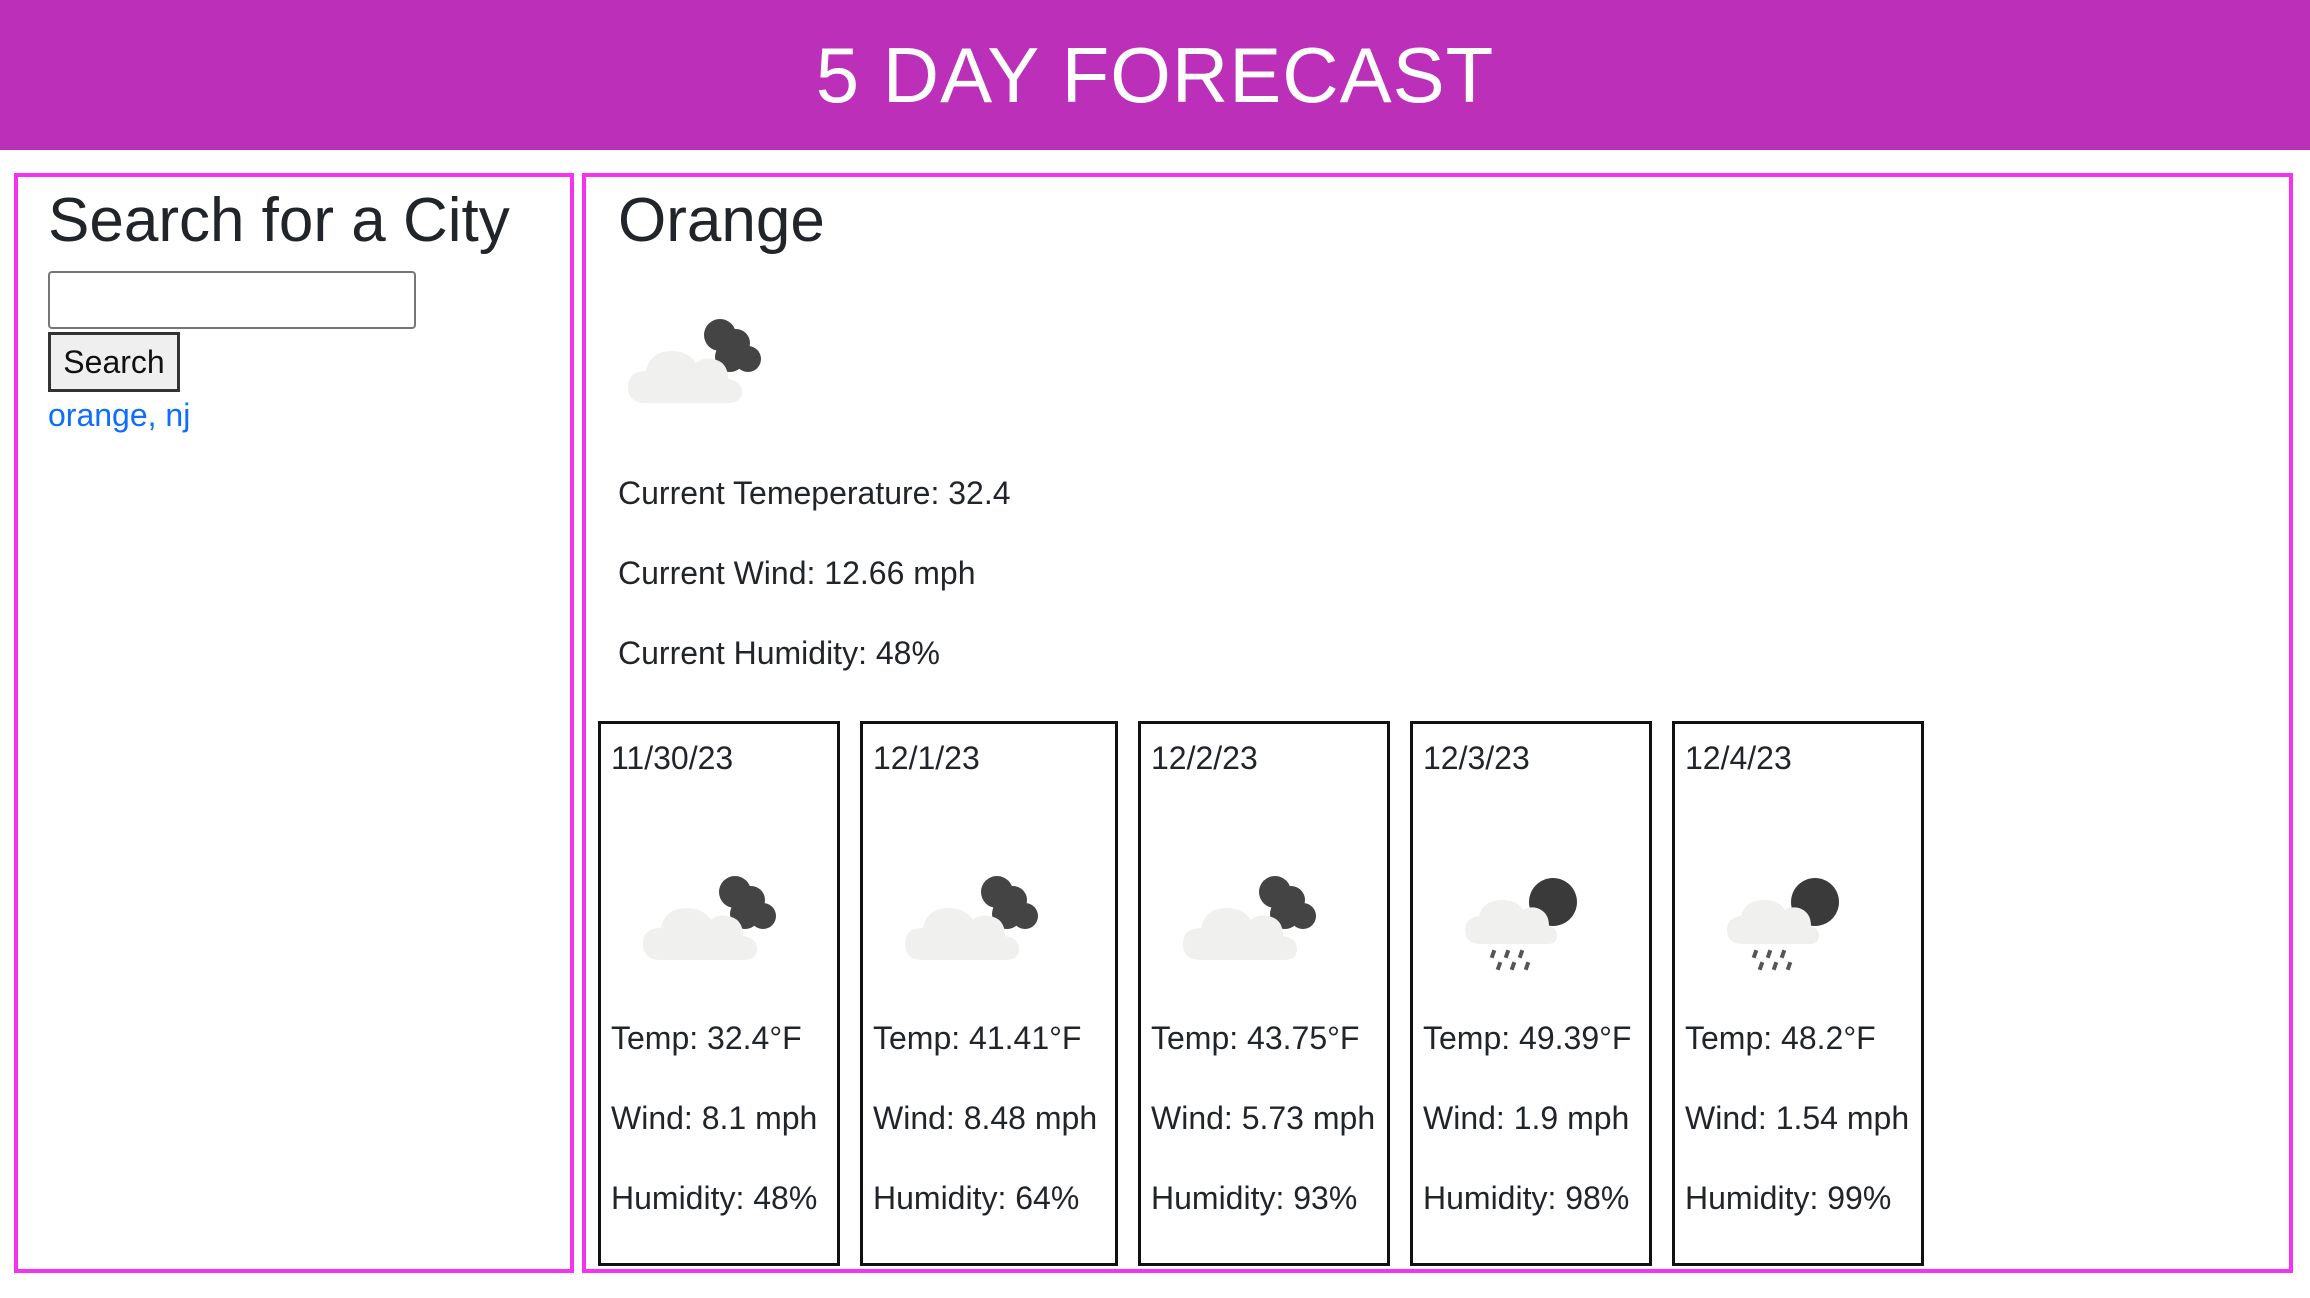 The height and width of the screenshot is (1298, 2310). What do you see at coordinates (721, 220) in the screenshot?
I see `city-name: Orange` at bounding box center [721, 220].